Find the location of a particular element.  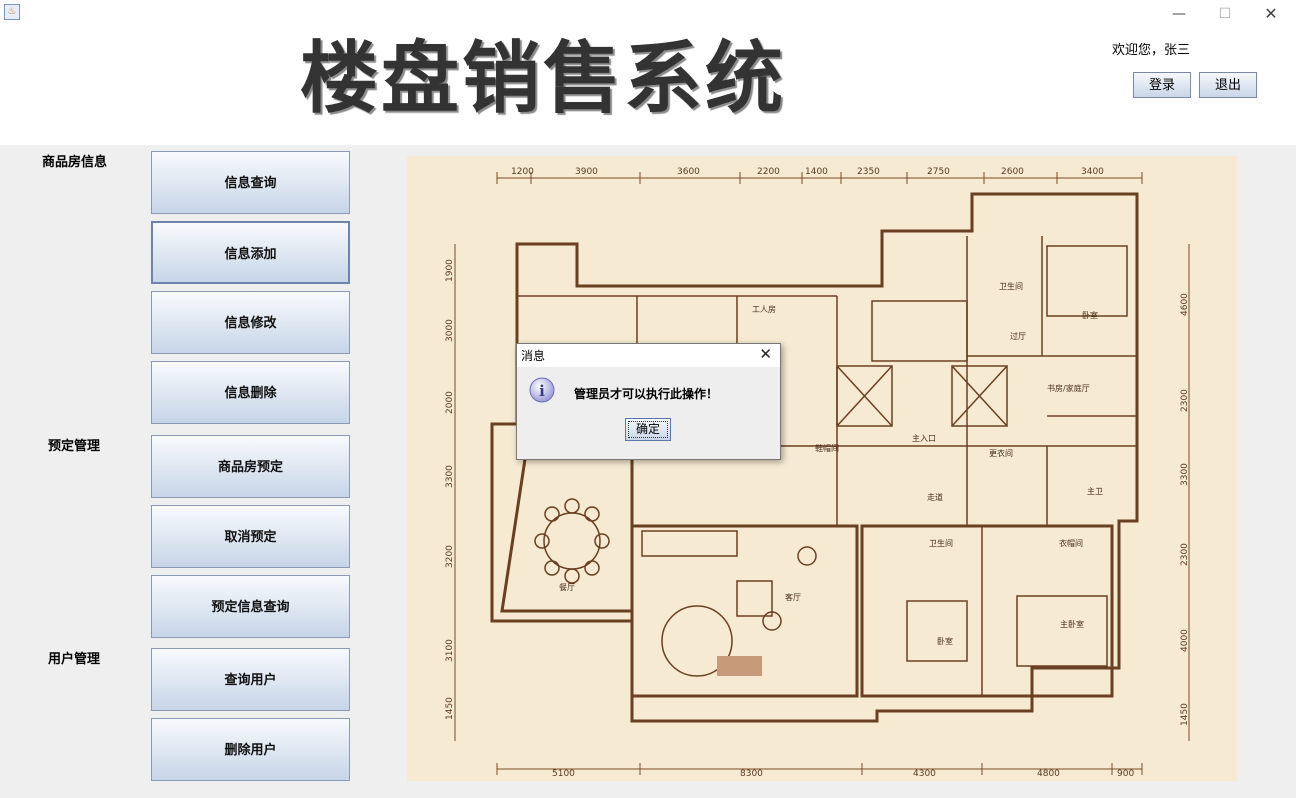

house-info-add-button: 信息添加 is located at coordinates (250, 252).